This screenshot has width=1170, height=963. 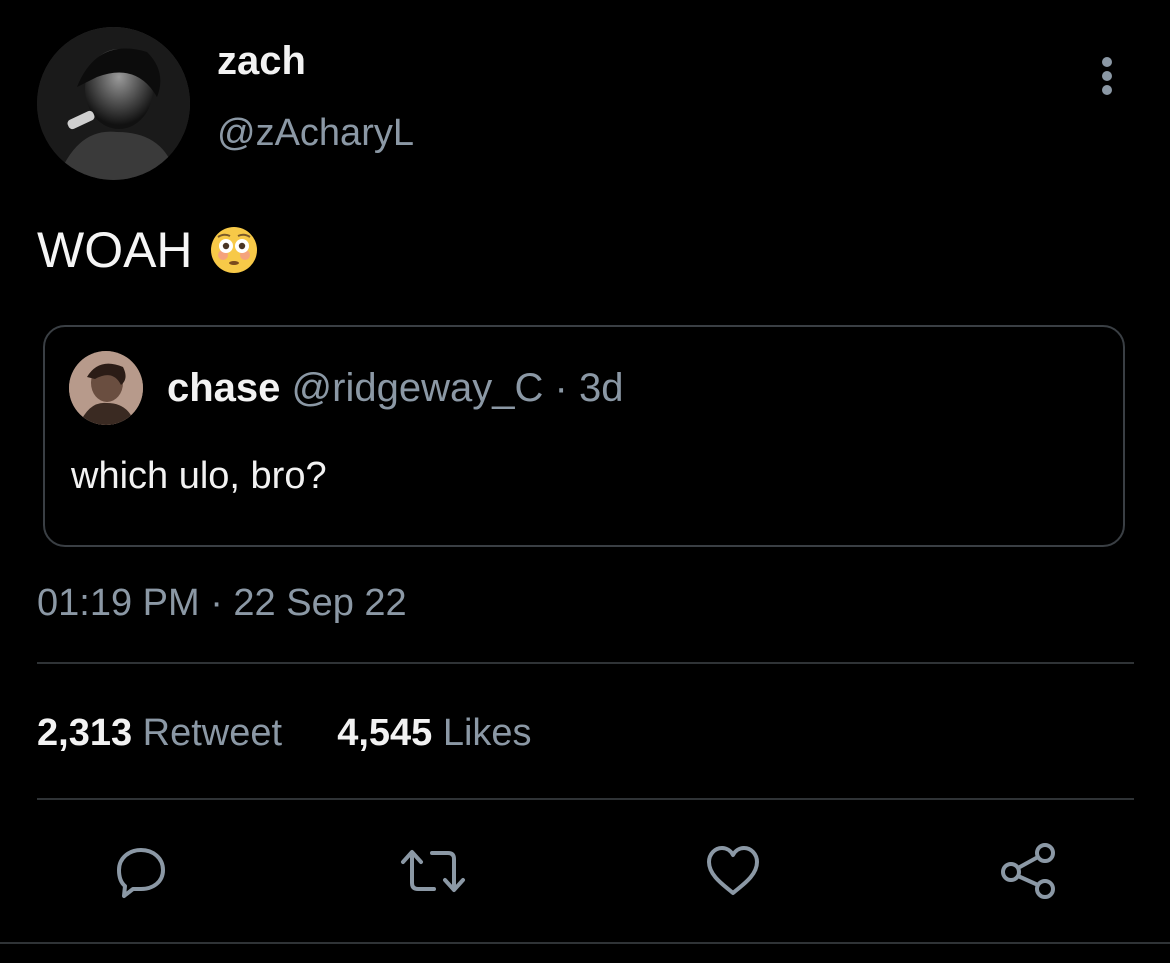 I want to click on display-name: zach, so click(x=261, y=61).